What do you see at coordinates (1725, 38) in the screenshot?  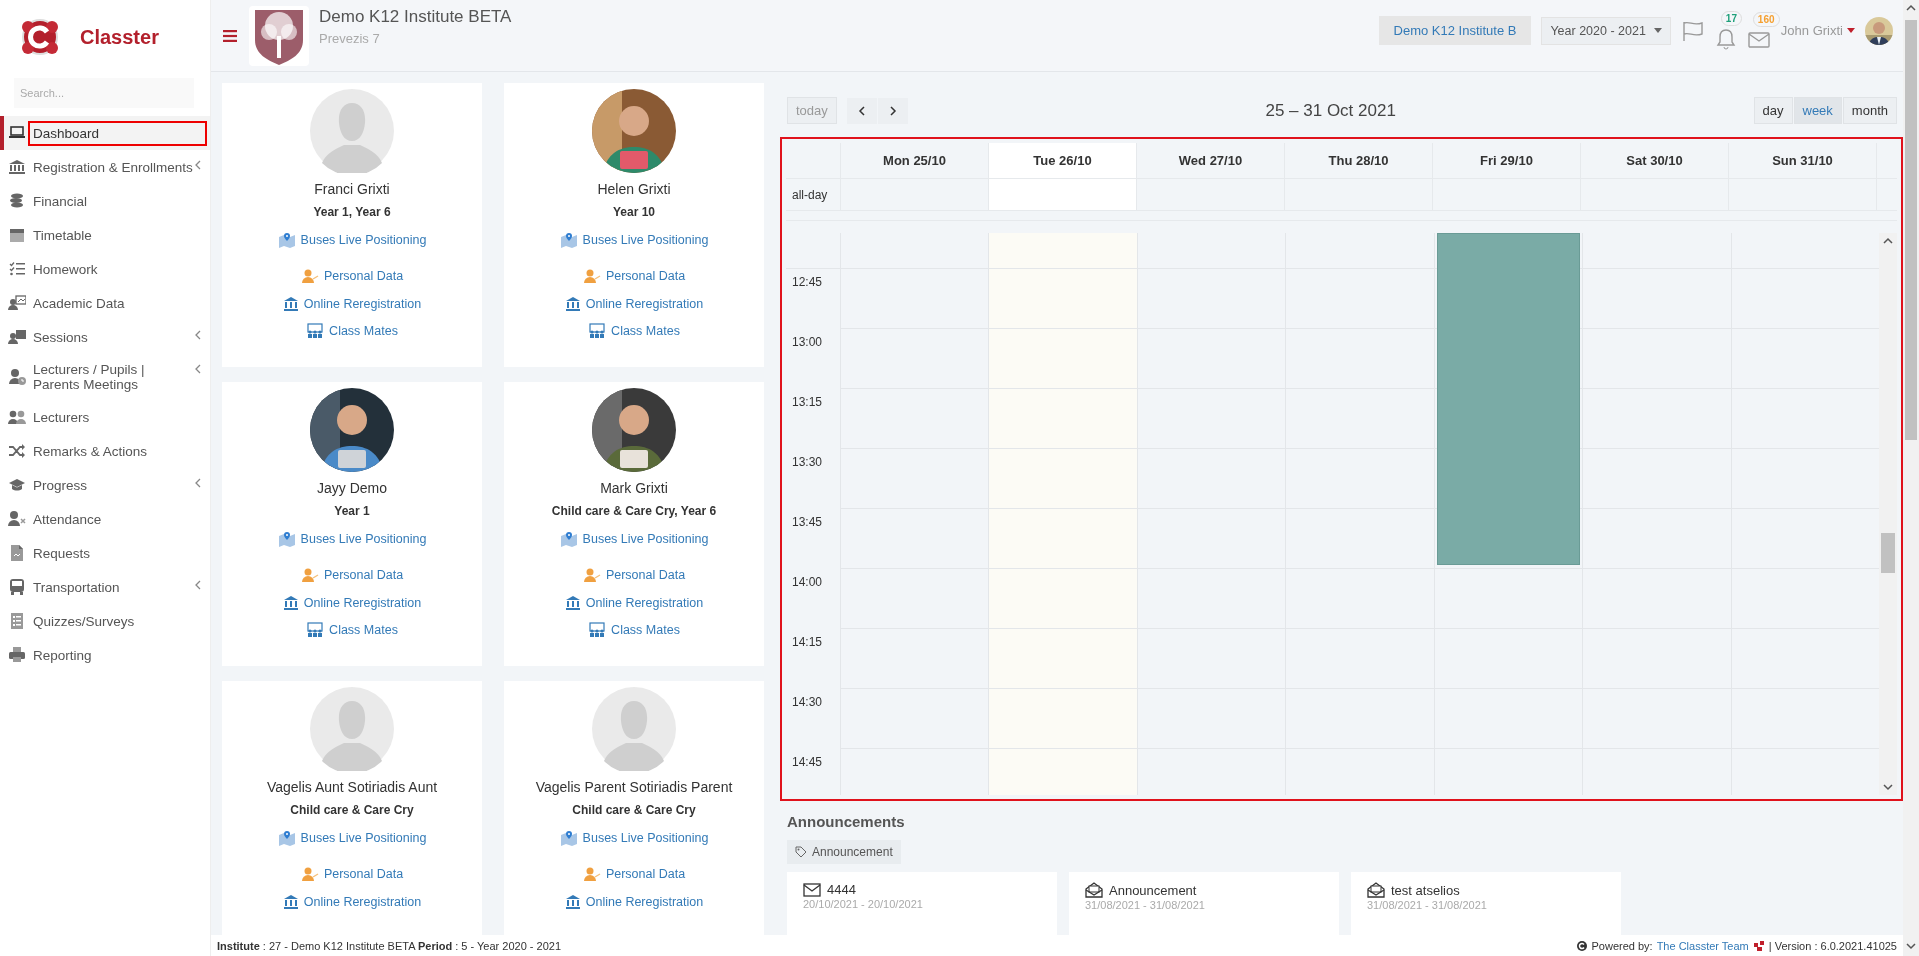 I see `bell-icon` at bounding box center [1725, 38].